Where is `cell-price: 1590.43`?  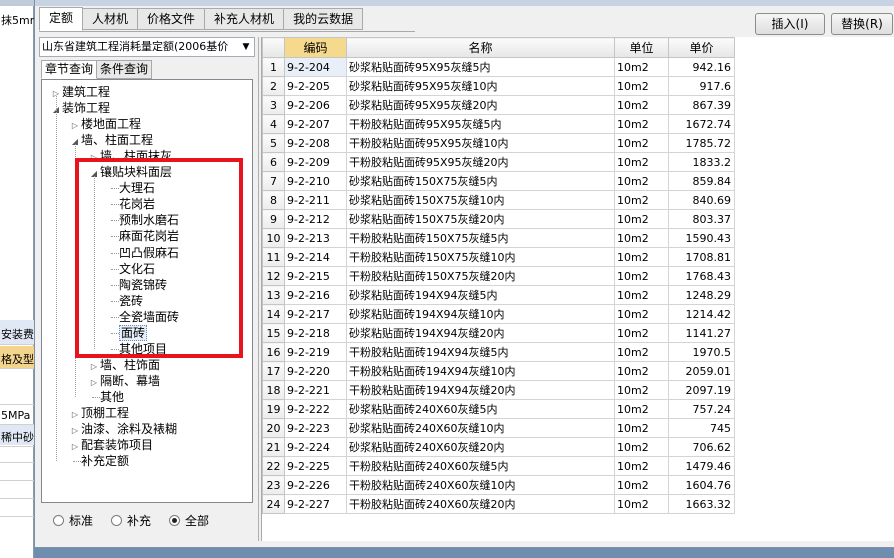
cell-price: 1590.43 is located at coordinates (701, 238).